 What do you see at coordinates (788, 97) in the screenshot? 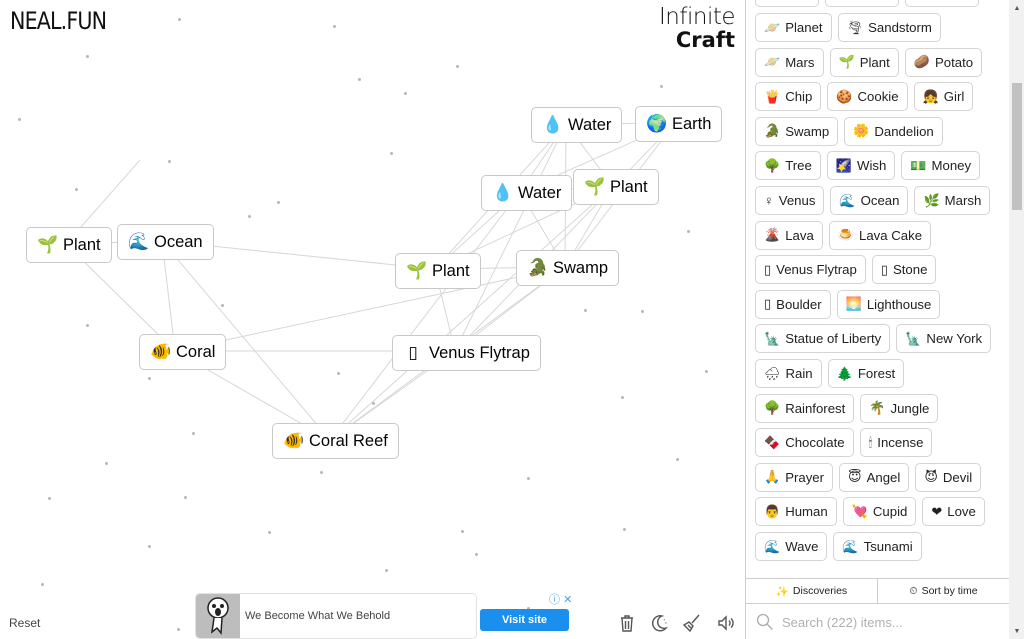
I see `item-chip-chip: 🍟 Chip` at bounding box center [788, 97].